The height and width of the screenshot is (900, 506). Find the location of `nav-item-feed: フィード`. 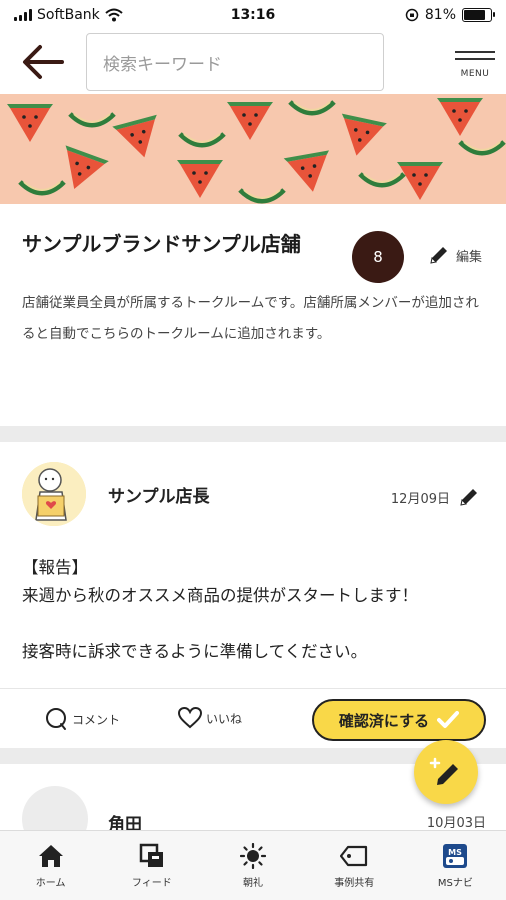

nav-item-feed: フィード is located at coordinates (151, 865).